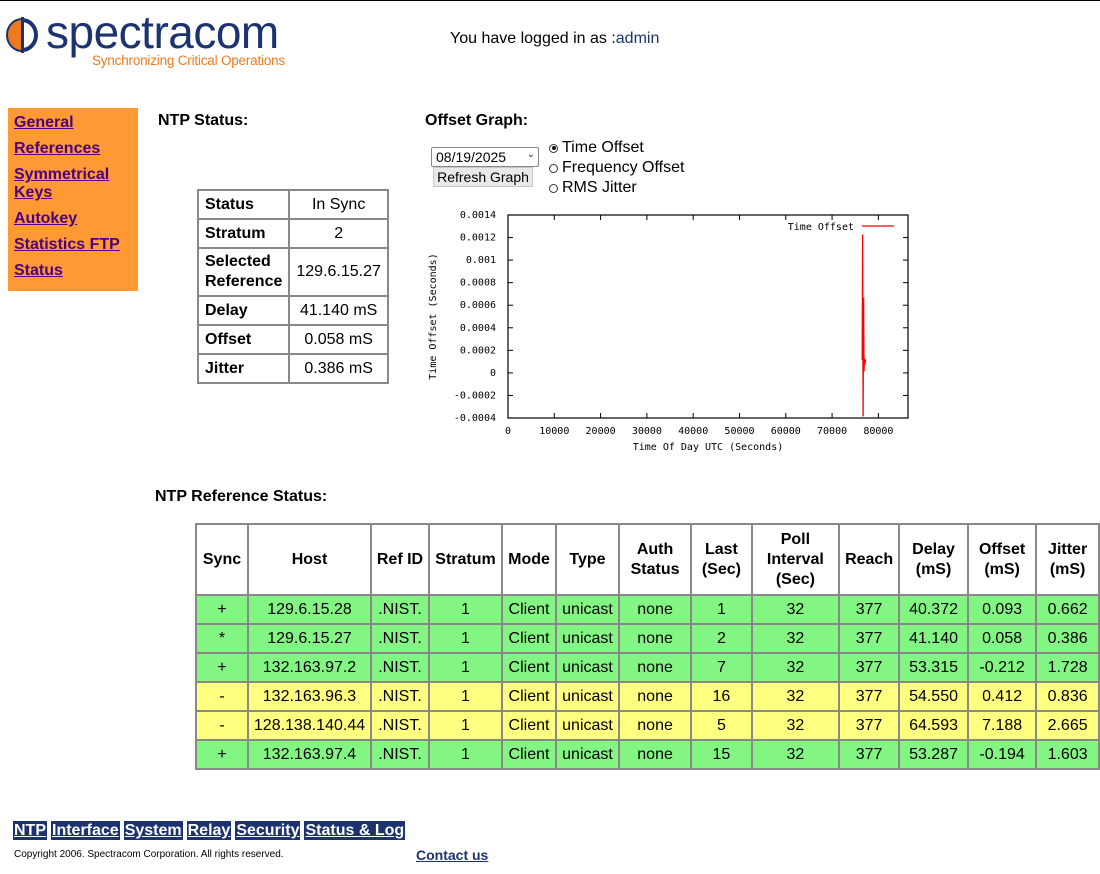 The width and height of the screenshot is (1100, 874). I want to click on table-cell: 0.836, so click(1067, 696).